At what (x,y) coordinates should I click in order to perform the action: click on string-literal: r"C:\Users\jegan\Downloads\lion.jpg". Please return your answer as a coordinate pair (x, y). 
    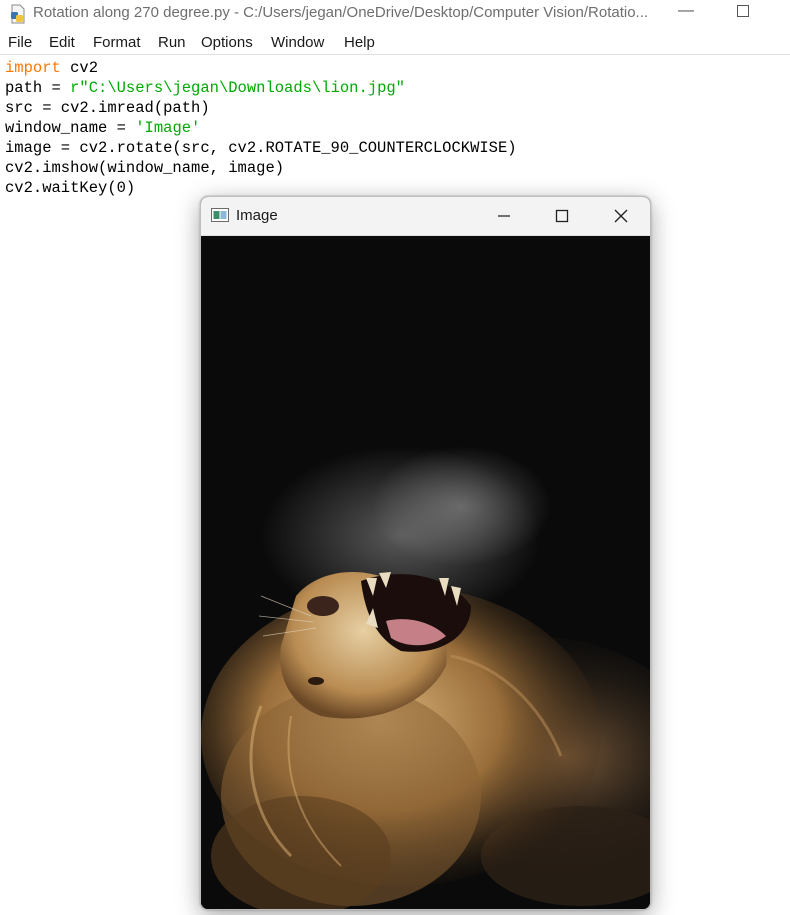
    Looking at the image, I should click on (237, 88).